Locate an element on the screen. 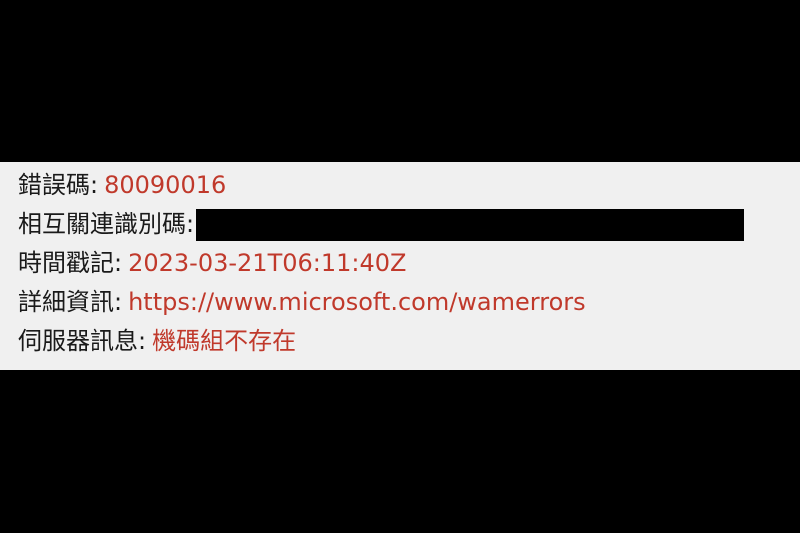  error-code-label: 錯誤碼: is located at coordinates (58, 185).